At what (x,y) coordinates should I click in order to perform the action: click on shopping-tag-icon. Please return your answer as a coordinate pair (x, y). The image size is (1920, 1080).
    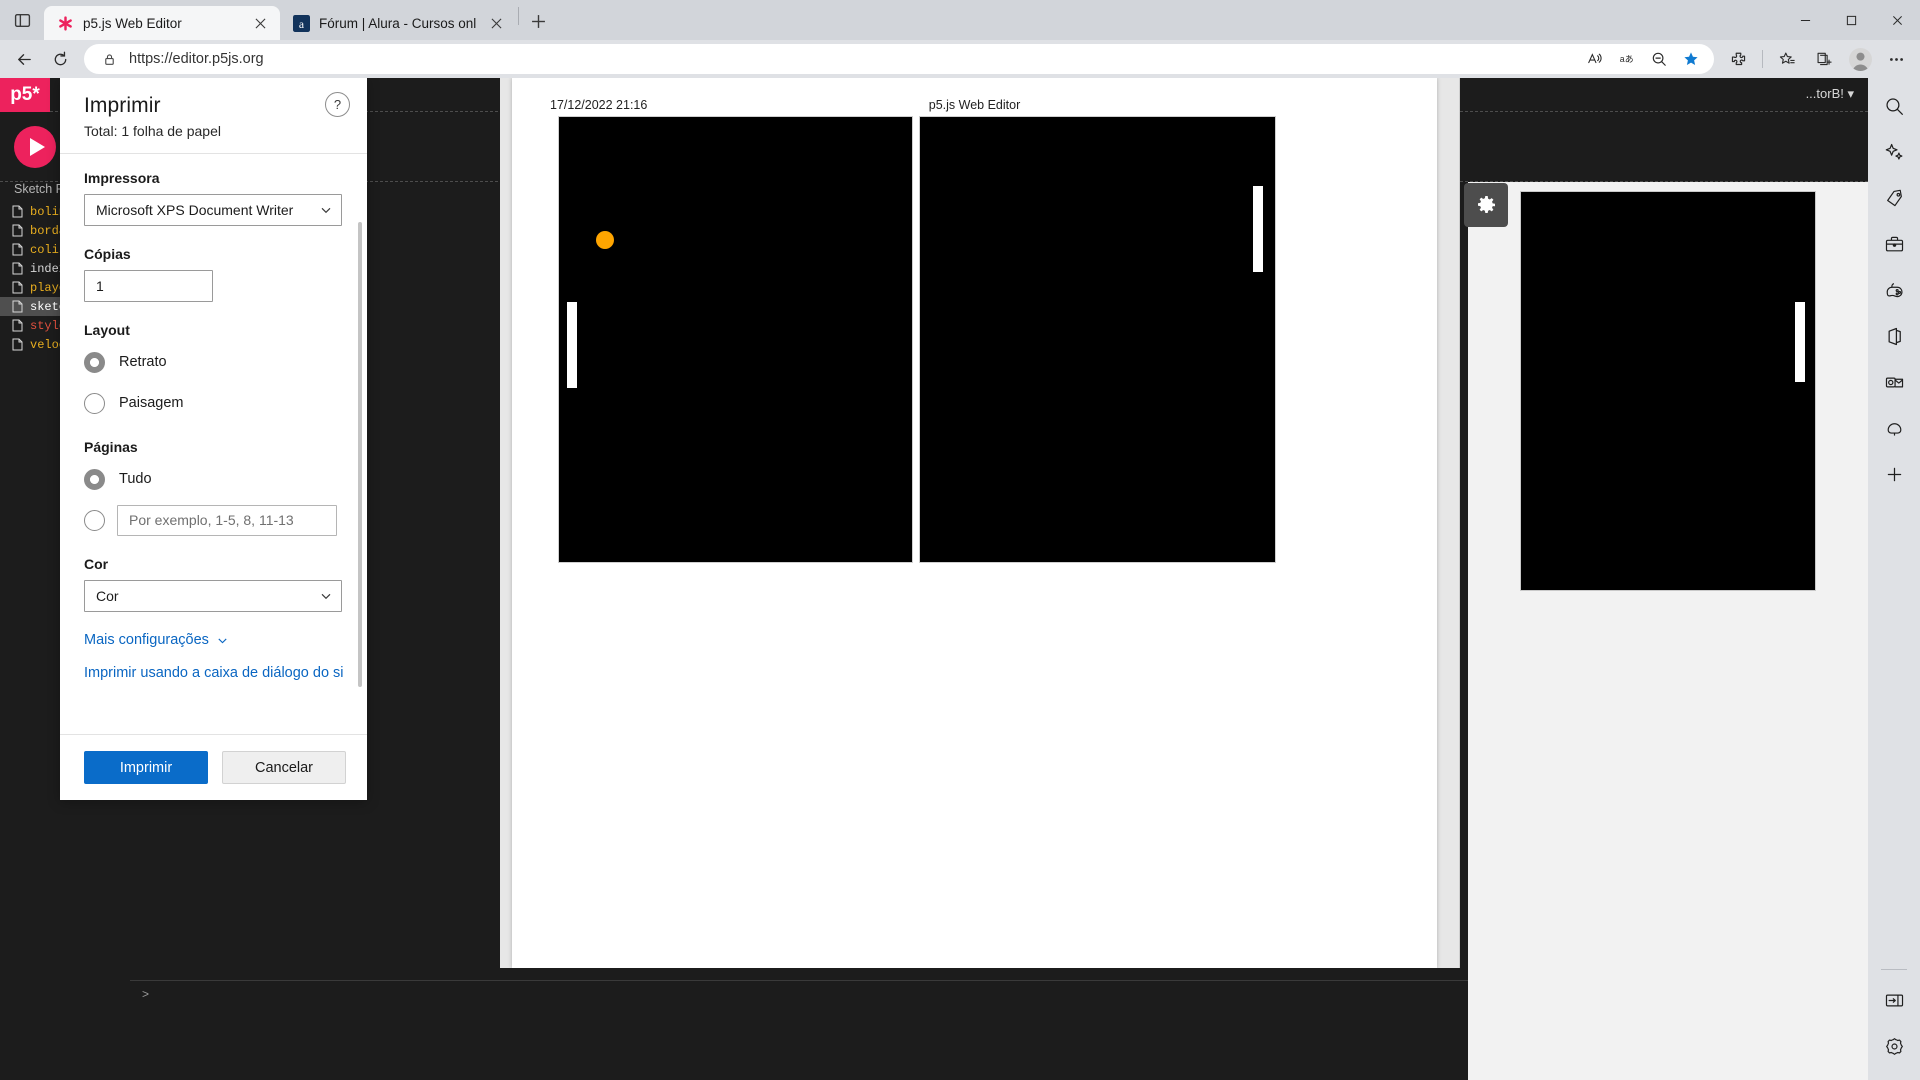
    Looking at the image, I should click on (1894, 198).